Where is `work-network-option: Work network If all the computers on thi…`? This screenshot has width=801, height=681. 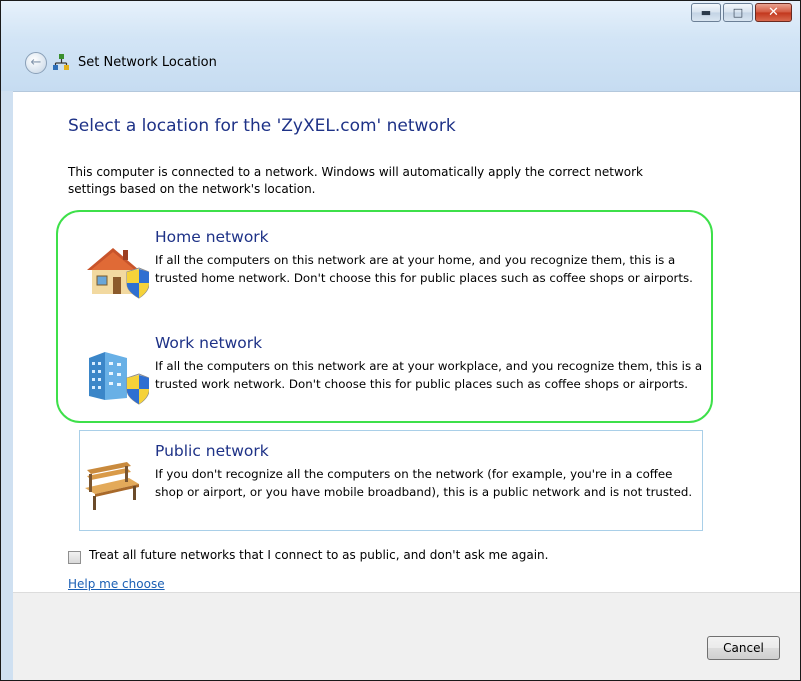
work-network-option: Work network If all the computers on thi… is located at coordinates (393, 386).